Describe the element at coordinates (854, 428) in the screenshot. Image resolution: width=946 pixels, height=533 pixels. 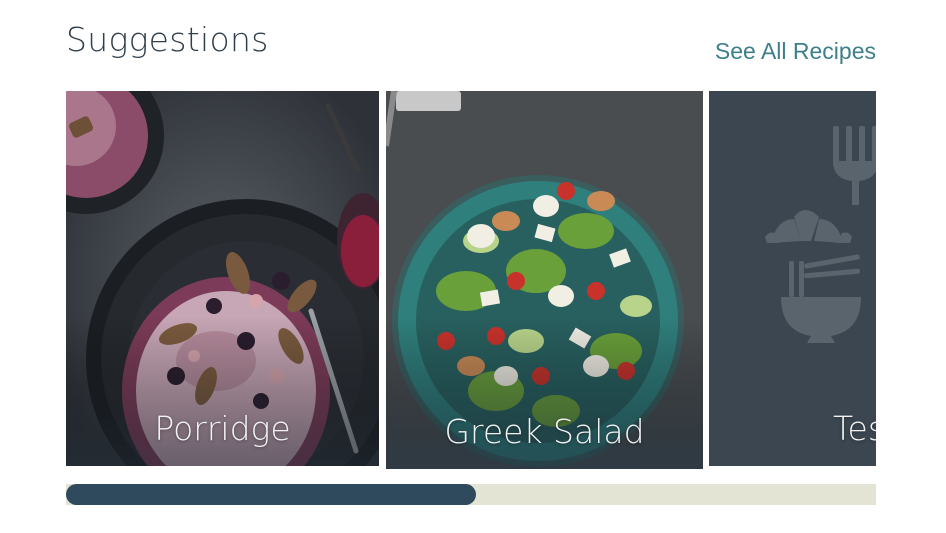
I see `recipe-card-label: Tes` at that location.